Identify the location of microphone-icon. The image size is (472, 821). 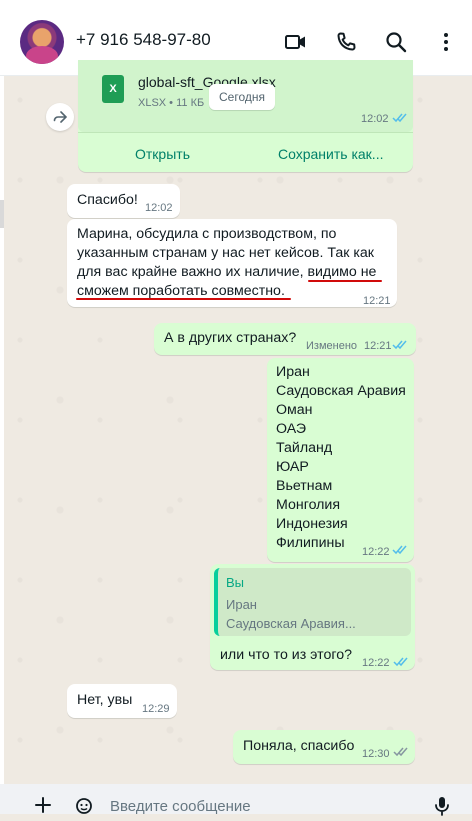
(442, 808).